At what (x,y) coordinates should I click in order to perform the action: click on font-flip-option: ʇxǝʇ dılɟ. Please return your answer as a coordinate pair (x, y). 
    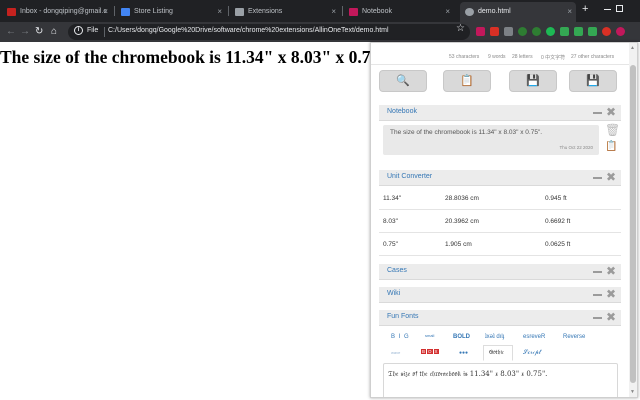
    Looking at the image, I should click on (494, 337).